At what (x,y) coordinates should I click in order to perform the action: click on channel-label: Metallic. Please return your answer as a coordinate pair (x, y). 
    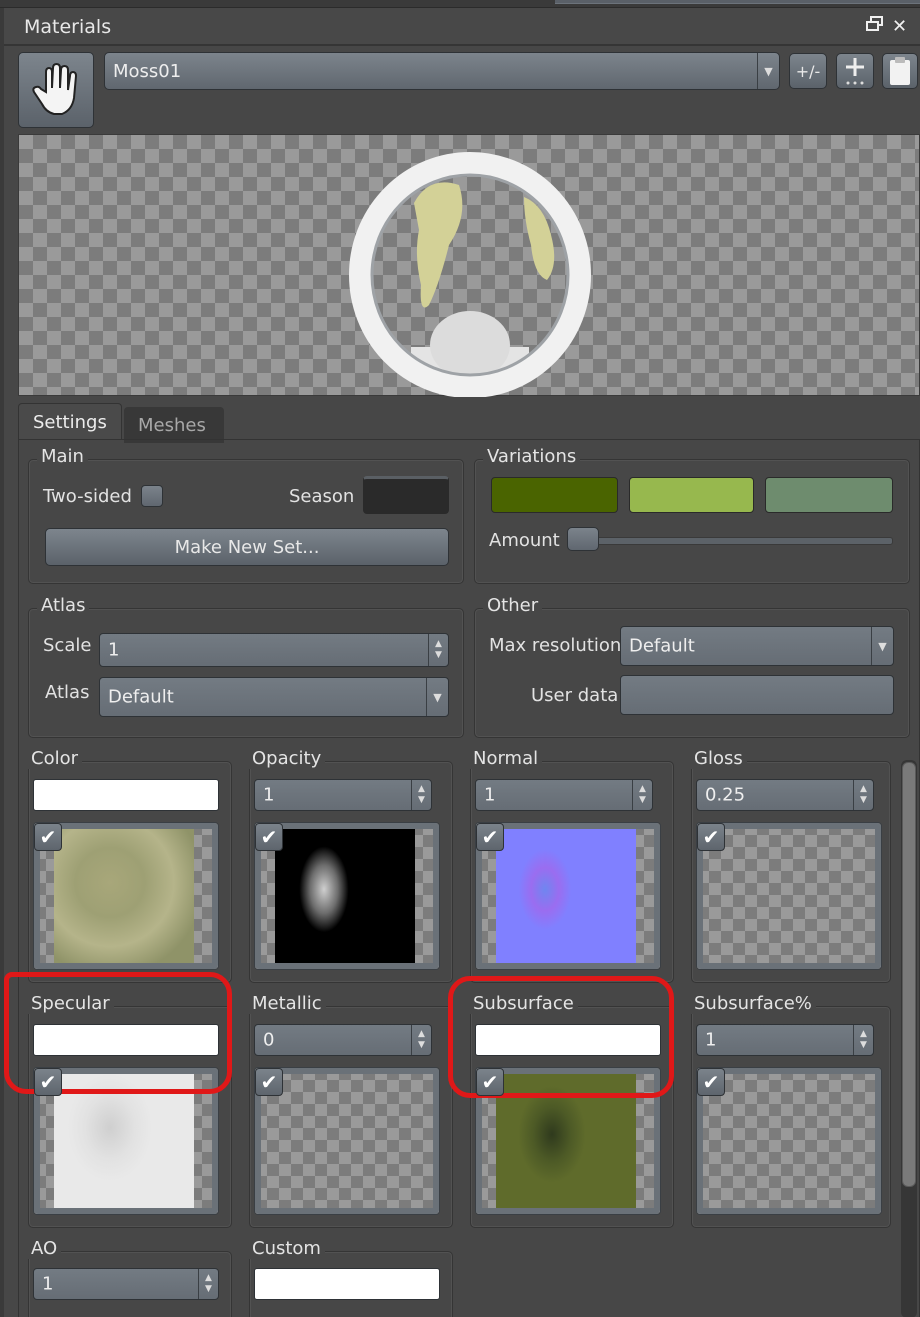
    Looking at the image, I should click on (287, 1003).